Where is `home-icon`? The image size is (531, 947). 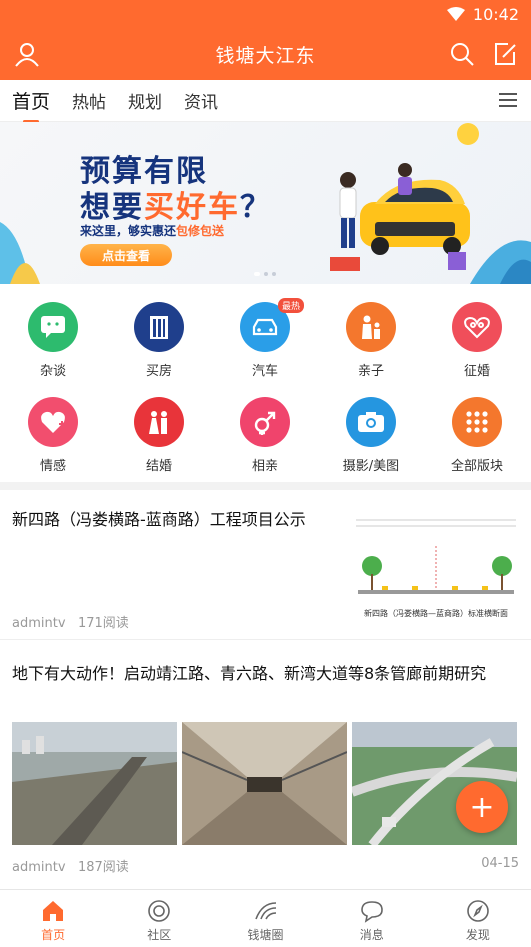 home-icon is located at coordinates (53, 911).